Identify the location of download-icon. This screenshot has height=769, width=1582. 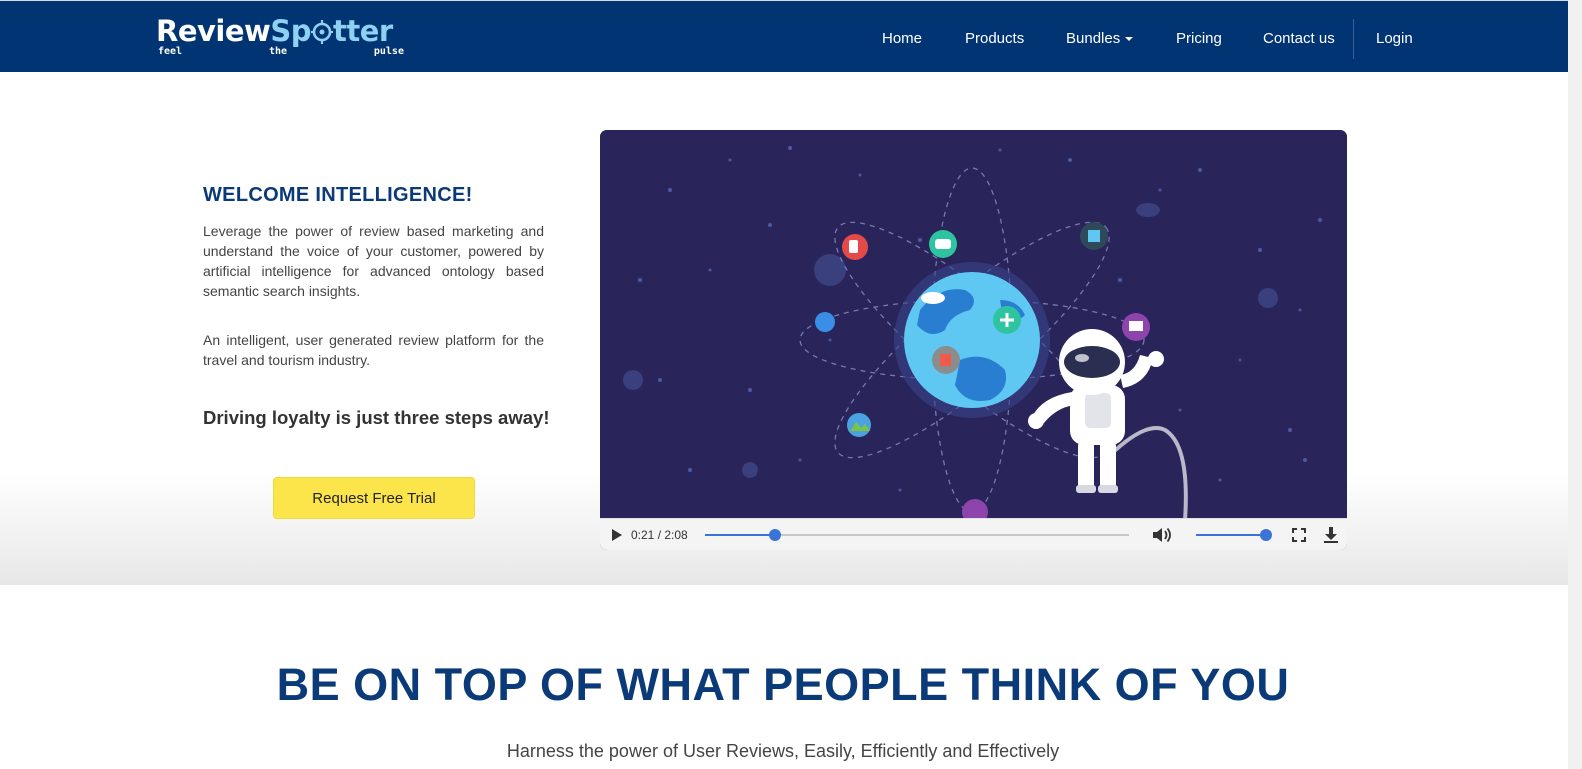
(1331, 535).